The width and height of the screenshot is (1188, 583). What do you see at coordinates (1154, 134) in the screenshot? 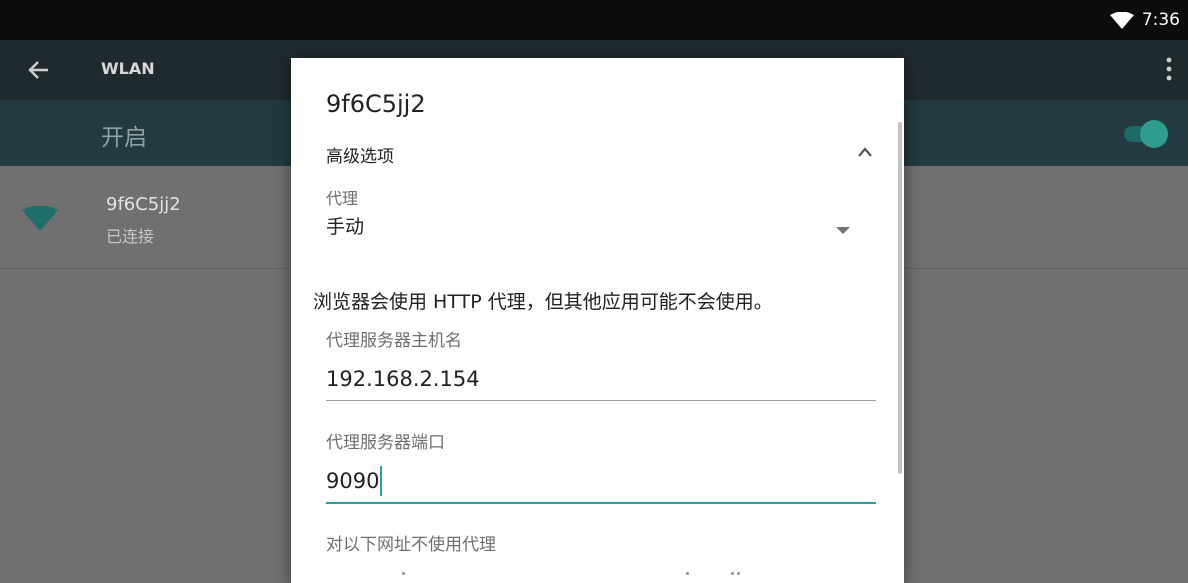
I see `toggle-thumb` at bounding box center [1154, 134].